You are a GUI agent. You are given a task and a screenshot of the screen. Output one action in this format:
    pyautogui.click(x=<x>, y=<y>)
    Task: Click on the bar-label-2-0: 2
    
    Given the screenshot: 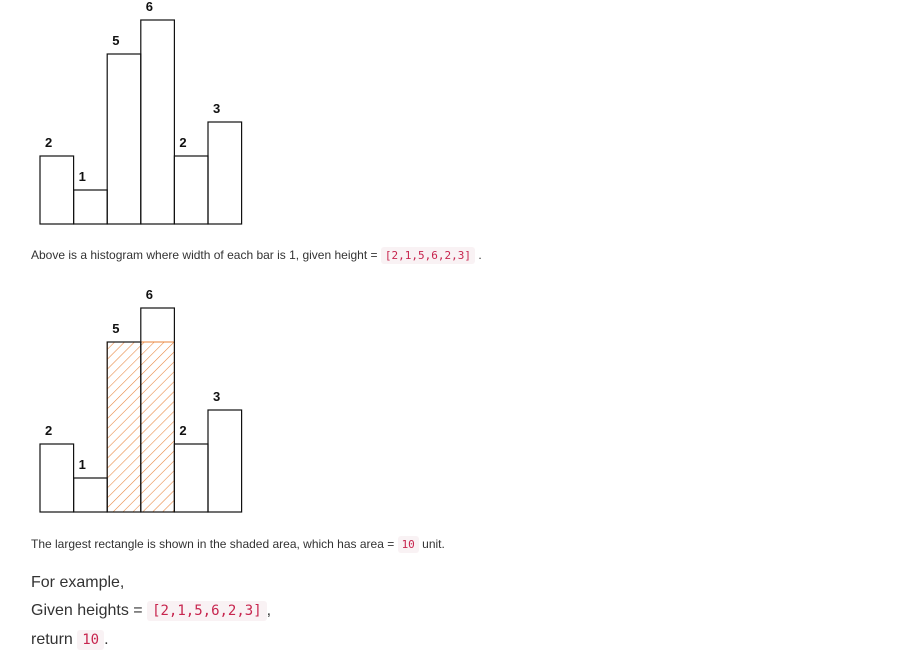 What is the action you would take?
    pyautogui.click(x=48, y=430)
    